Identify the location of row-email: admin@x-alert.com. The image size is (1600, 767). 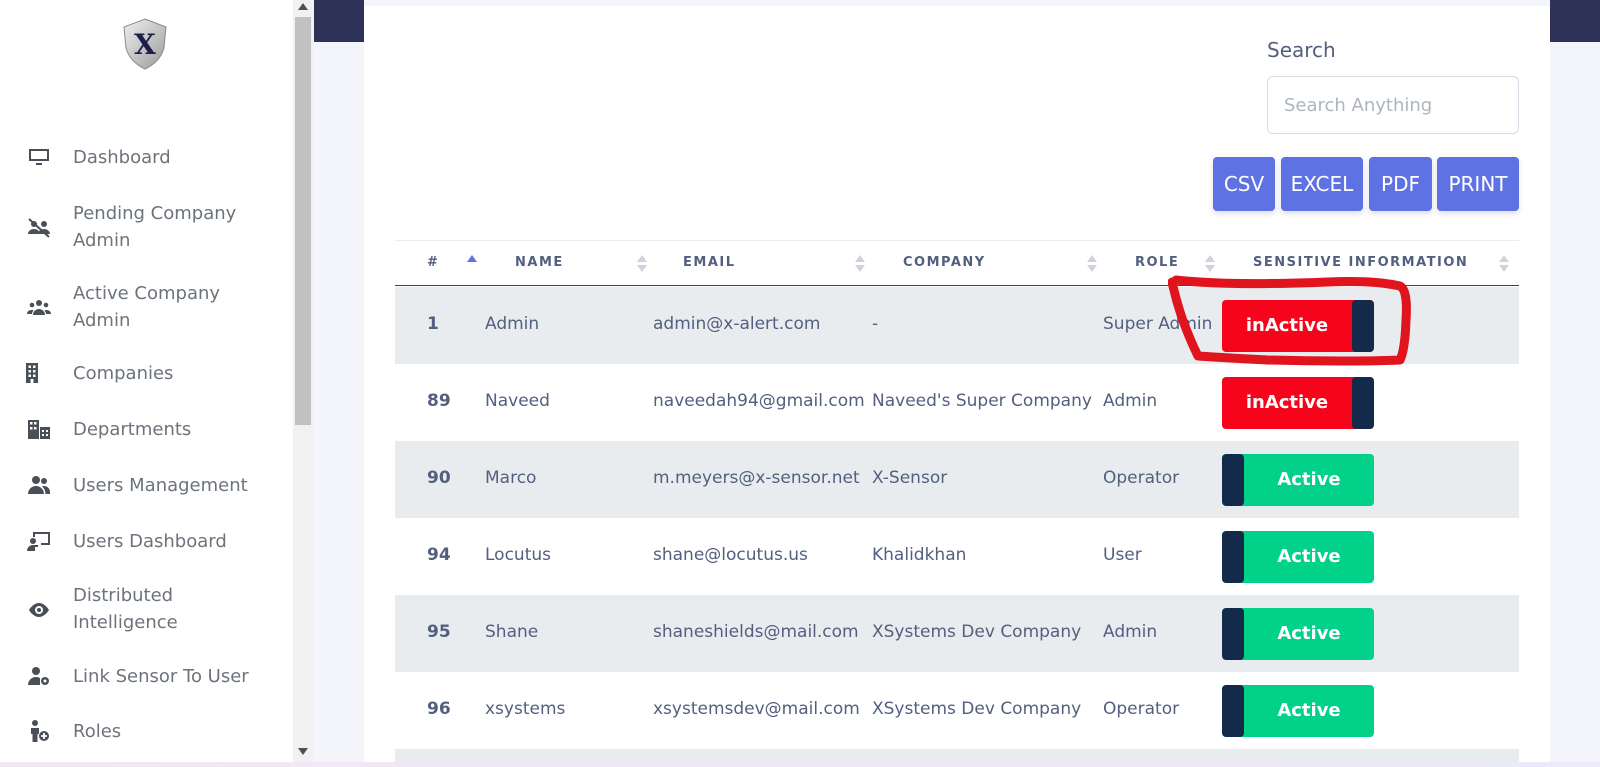
(737, 324).